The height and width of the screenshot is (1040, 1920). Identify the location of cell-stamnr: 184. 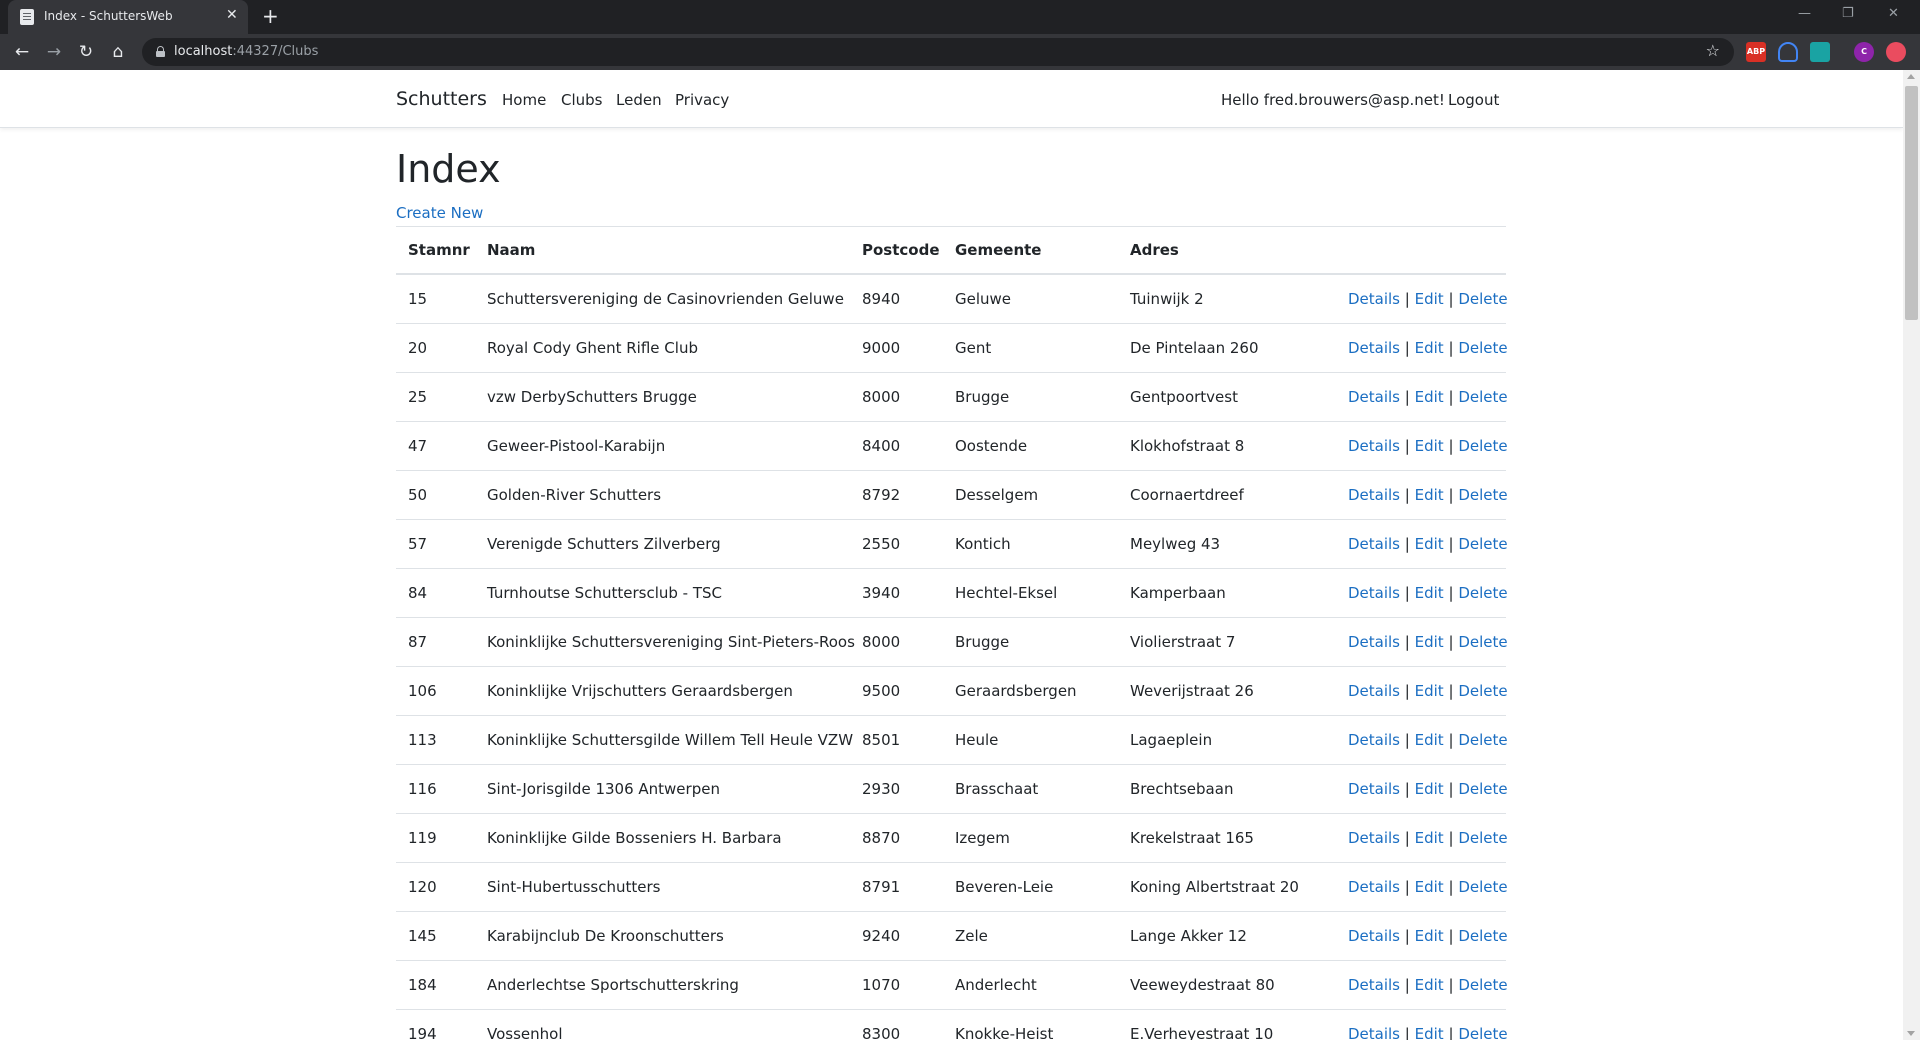
(422, 985).